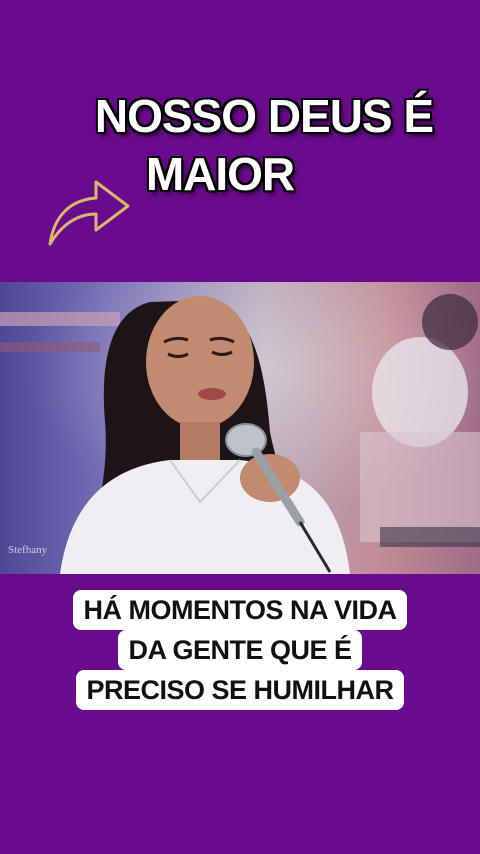 Image resolution: width=480 pixels, height=854 pixels. Describe the element at coordinates (240, 610) in the screenshot. I see `caption-line-1: HÁ MOMENTOS NA VIDA` at that location.